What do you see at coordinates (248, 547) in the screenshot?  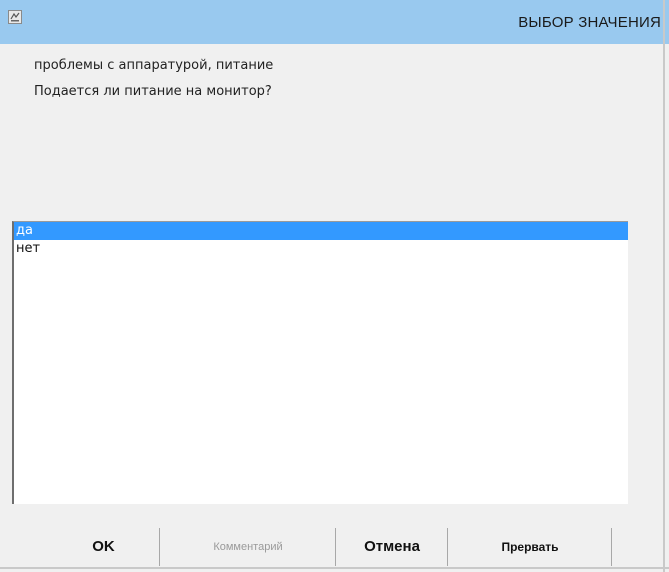 I see `comment-button: Комментарий` at bounding box center [248, 547].